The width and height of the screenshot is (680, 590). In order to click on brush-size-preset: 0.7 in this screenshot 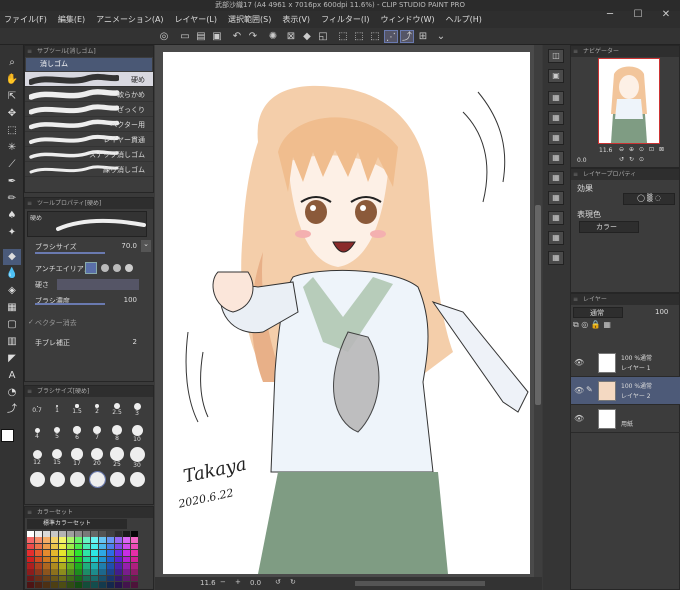, I will do `click(37, 406)`.